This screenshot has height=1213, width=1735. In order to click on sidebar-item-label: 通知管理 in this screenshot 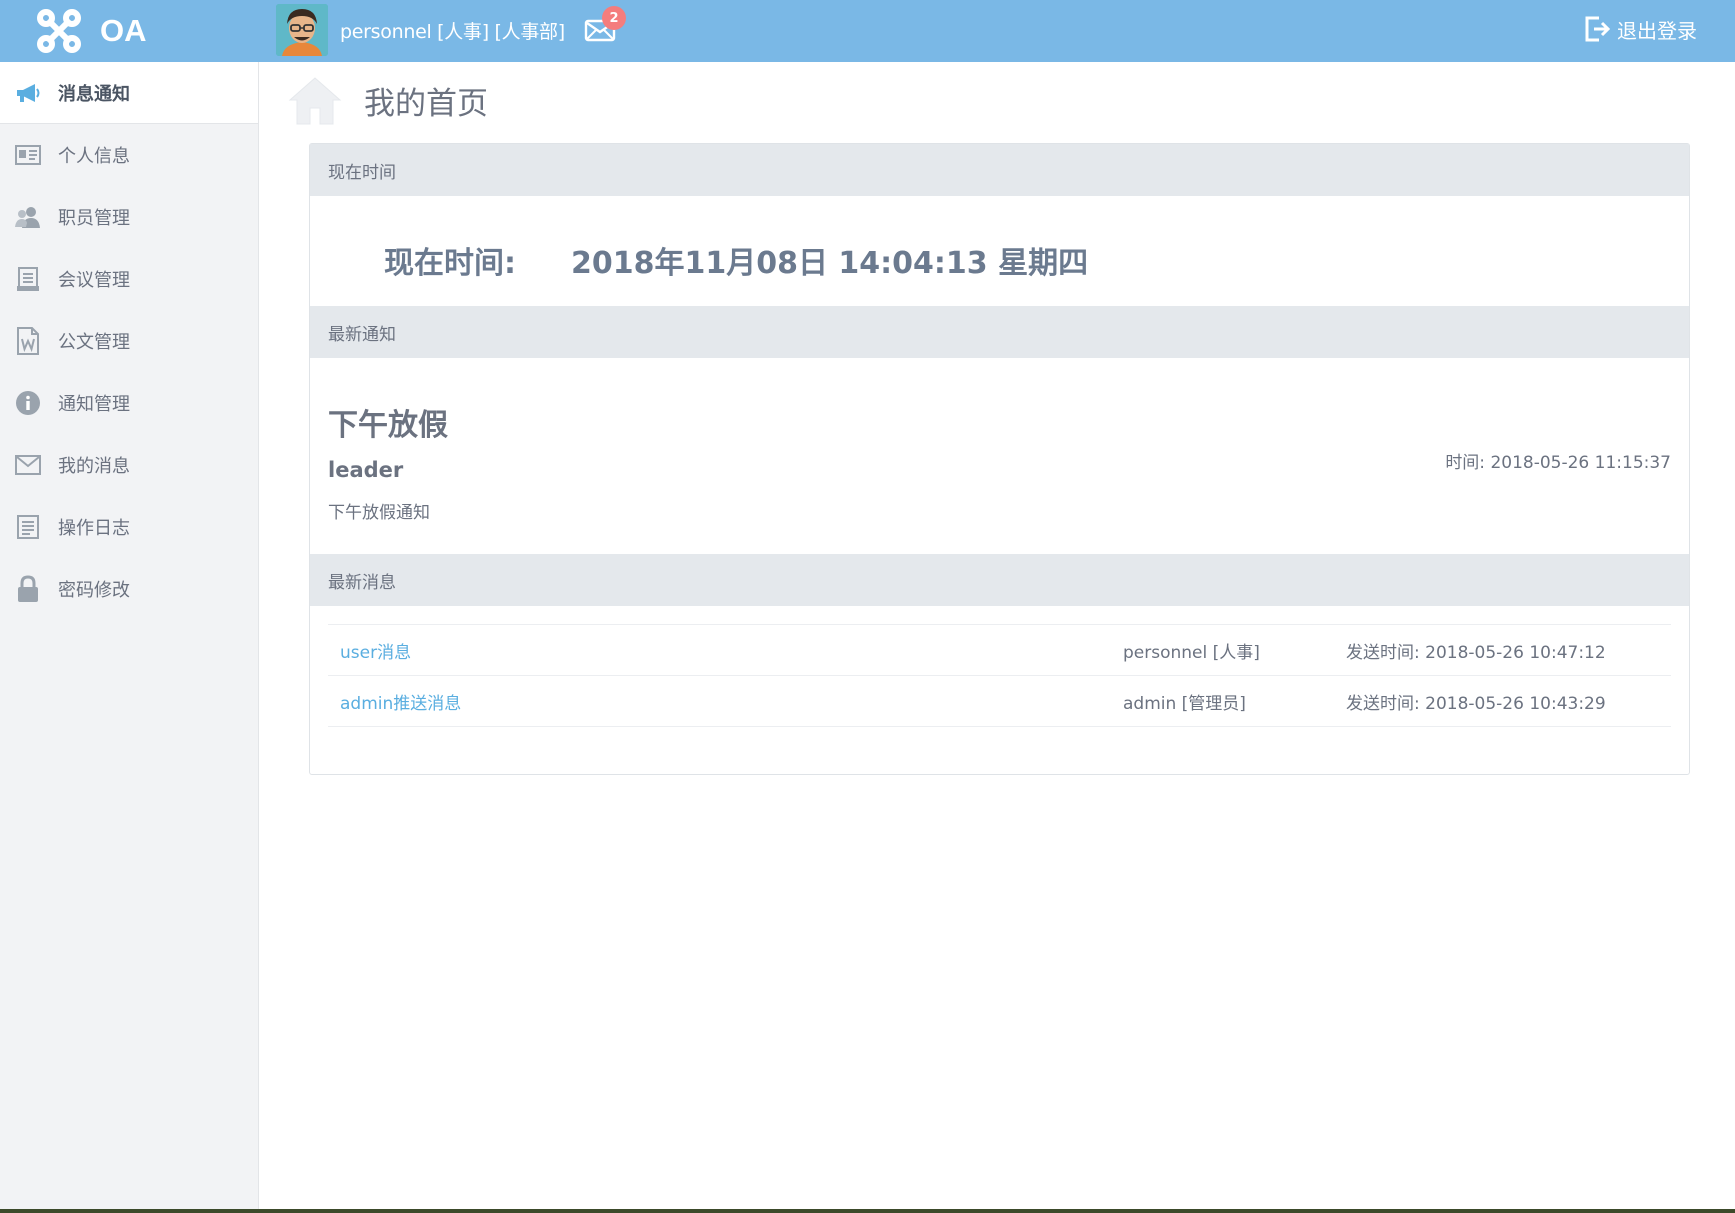, I will do `click(94, 404)`.